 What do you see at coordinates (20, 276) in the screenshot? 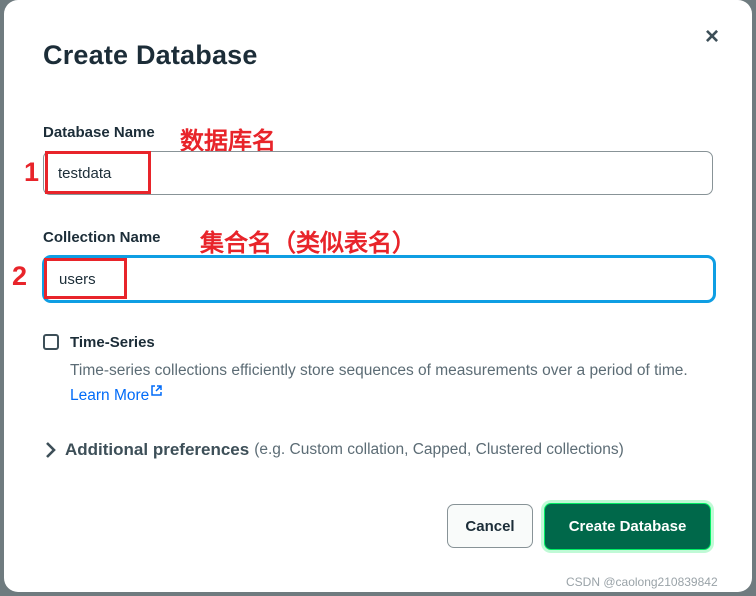
I see `annotation-marker-2: 2` at bounding box center [20, 276].